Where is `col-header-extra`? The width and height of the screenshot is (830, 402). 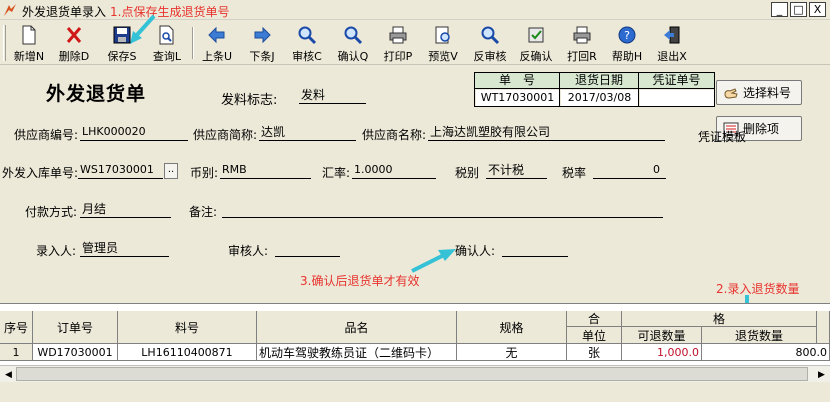
col-header-extra is located at coordinates (823, 327).